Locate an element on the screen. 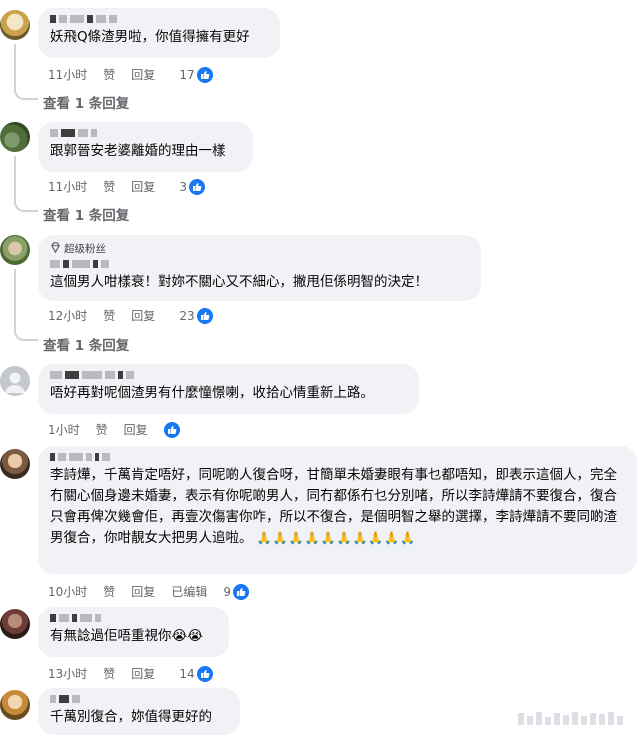 Image resolution: width=637 pixels, height=735 pixels. comment-bubble: 千萬別復合，妳值得更好的 is located at coordinates (139, 711).